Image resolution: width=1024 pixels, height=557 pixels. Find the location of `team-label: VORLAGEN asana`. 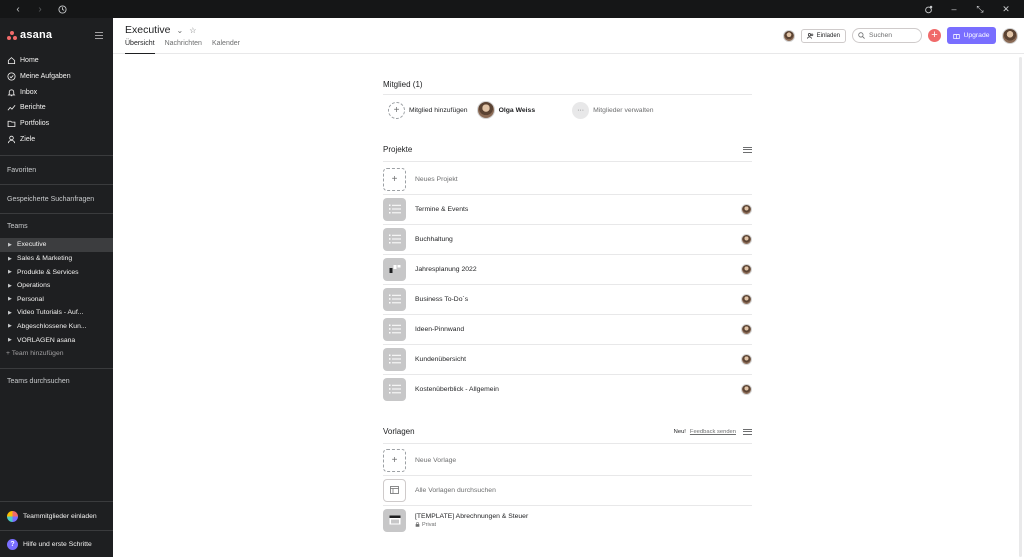

team-label: VORLAGEN asana is located at coordinates (46, 340).